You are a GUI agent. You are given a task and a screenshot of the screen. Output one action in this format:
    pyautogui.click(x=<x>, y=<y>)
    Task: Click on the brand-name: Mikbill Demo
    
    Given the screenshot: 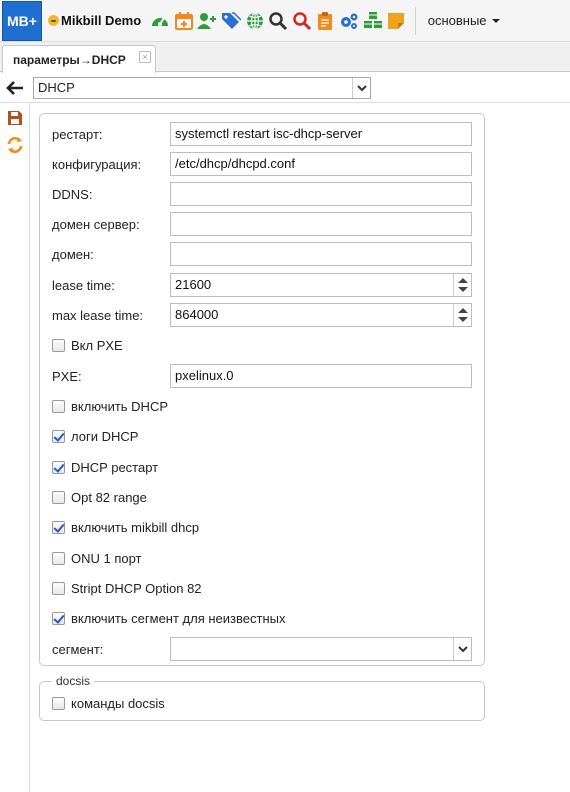 What is the action you would take?
    pyautogui.click(x=101, y=20)
    